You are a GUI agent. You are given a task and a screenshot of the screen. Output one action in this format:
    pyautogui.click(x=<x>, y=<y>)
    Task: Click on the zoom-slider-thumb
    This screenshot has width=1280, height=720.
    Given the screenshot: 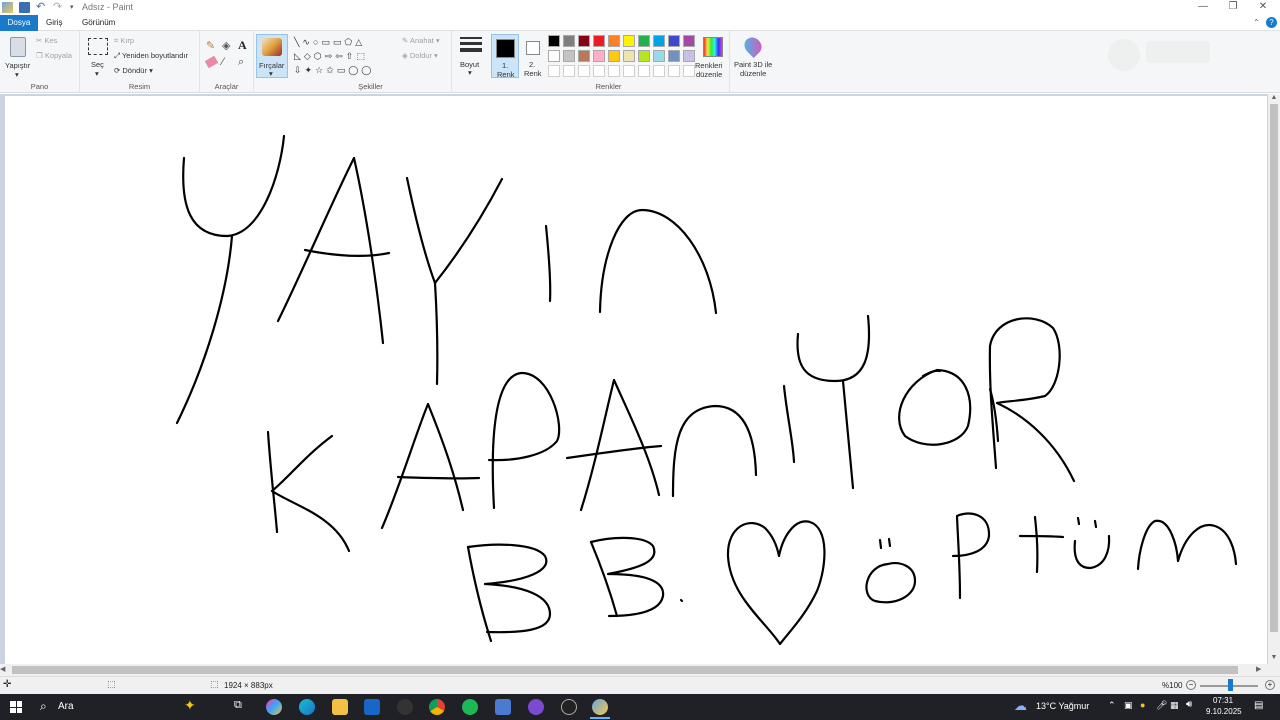 What is the action you would take?
    pyautogui.click(x=1230, y=685)
    